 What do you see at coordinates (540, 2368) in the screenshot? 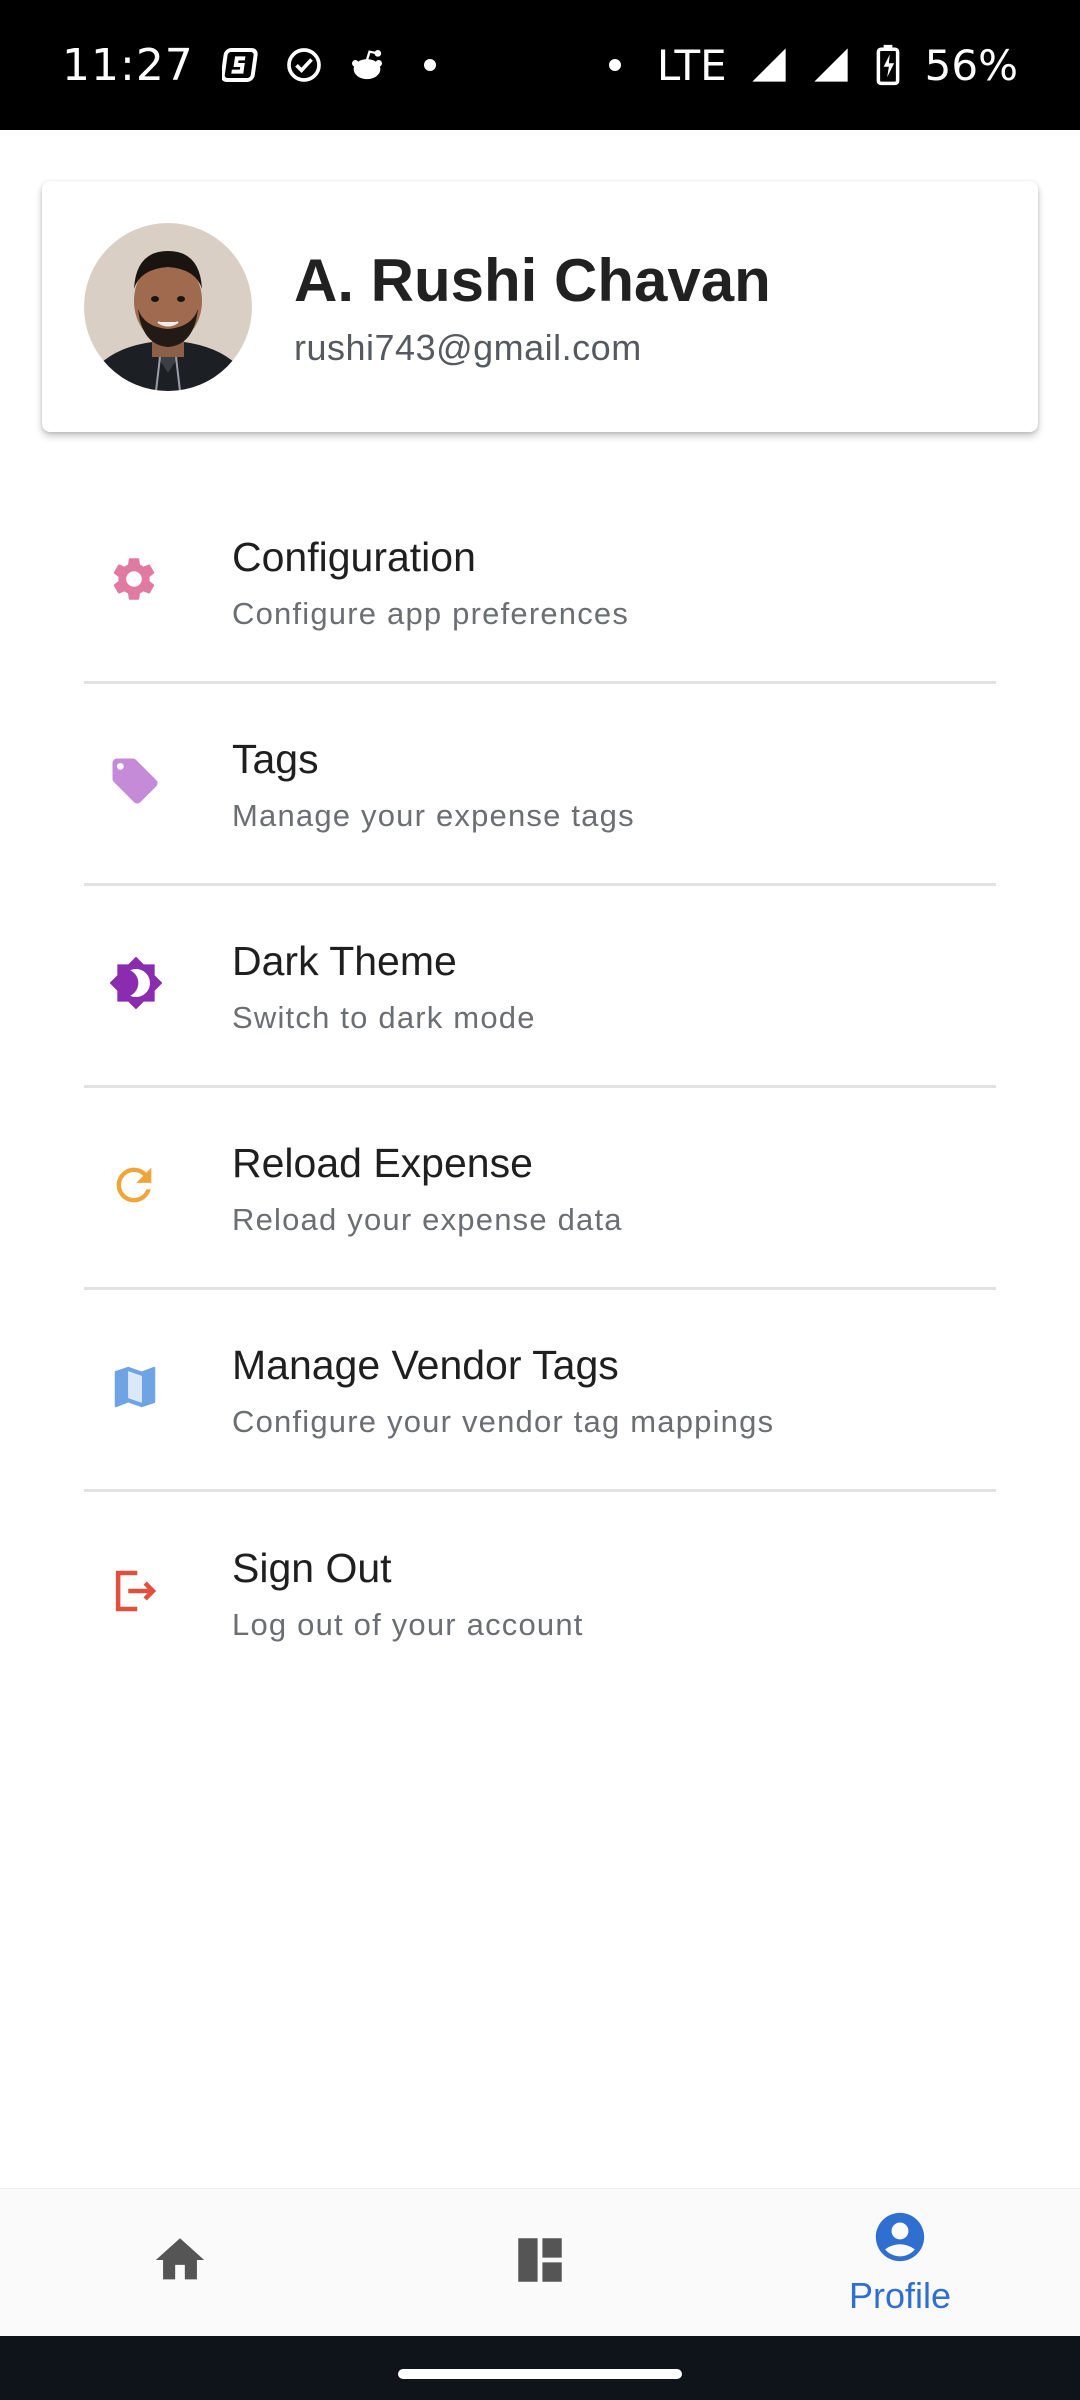
I see `gesture-navigation-bar` at bounding box center [540, 2368].